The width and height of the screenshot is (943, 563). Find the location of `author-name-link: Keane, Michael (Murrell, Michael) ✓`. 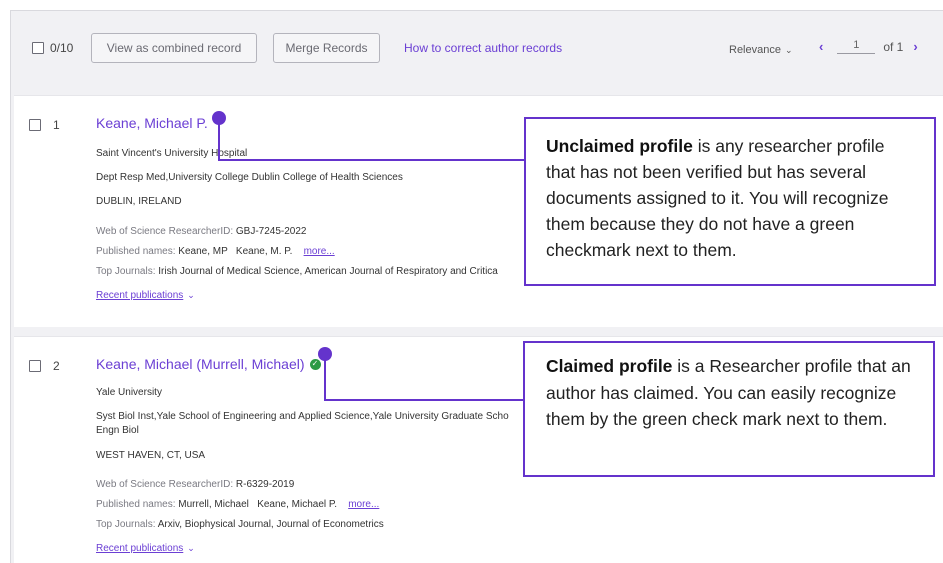

author-name-link: Keane, Michael (Murrell, Michael) ✓ is located at coordinates (208, 364).